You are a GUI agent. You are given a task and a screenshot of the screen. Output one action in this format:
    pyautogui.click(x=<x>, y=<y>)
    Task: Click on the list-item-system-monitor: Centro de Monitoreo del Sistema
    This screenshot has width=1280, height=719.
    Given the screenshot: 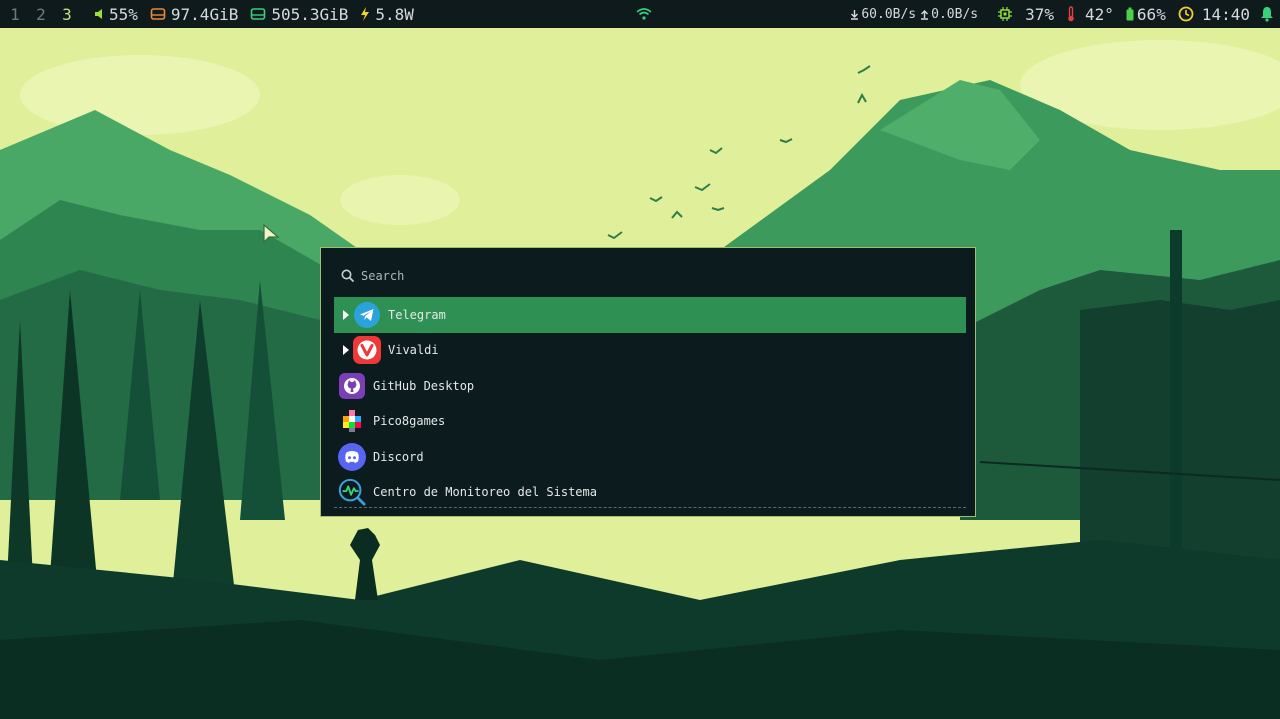 What is the action you would take?
    pyautogui.click(x=650, y=493)
    